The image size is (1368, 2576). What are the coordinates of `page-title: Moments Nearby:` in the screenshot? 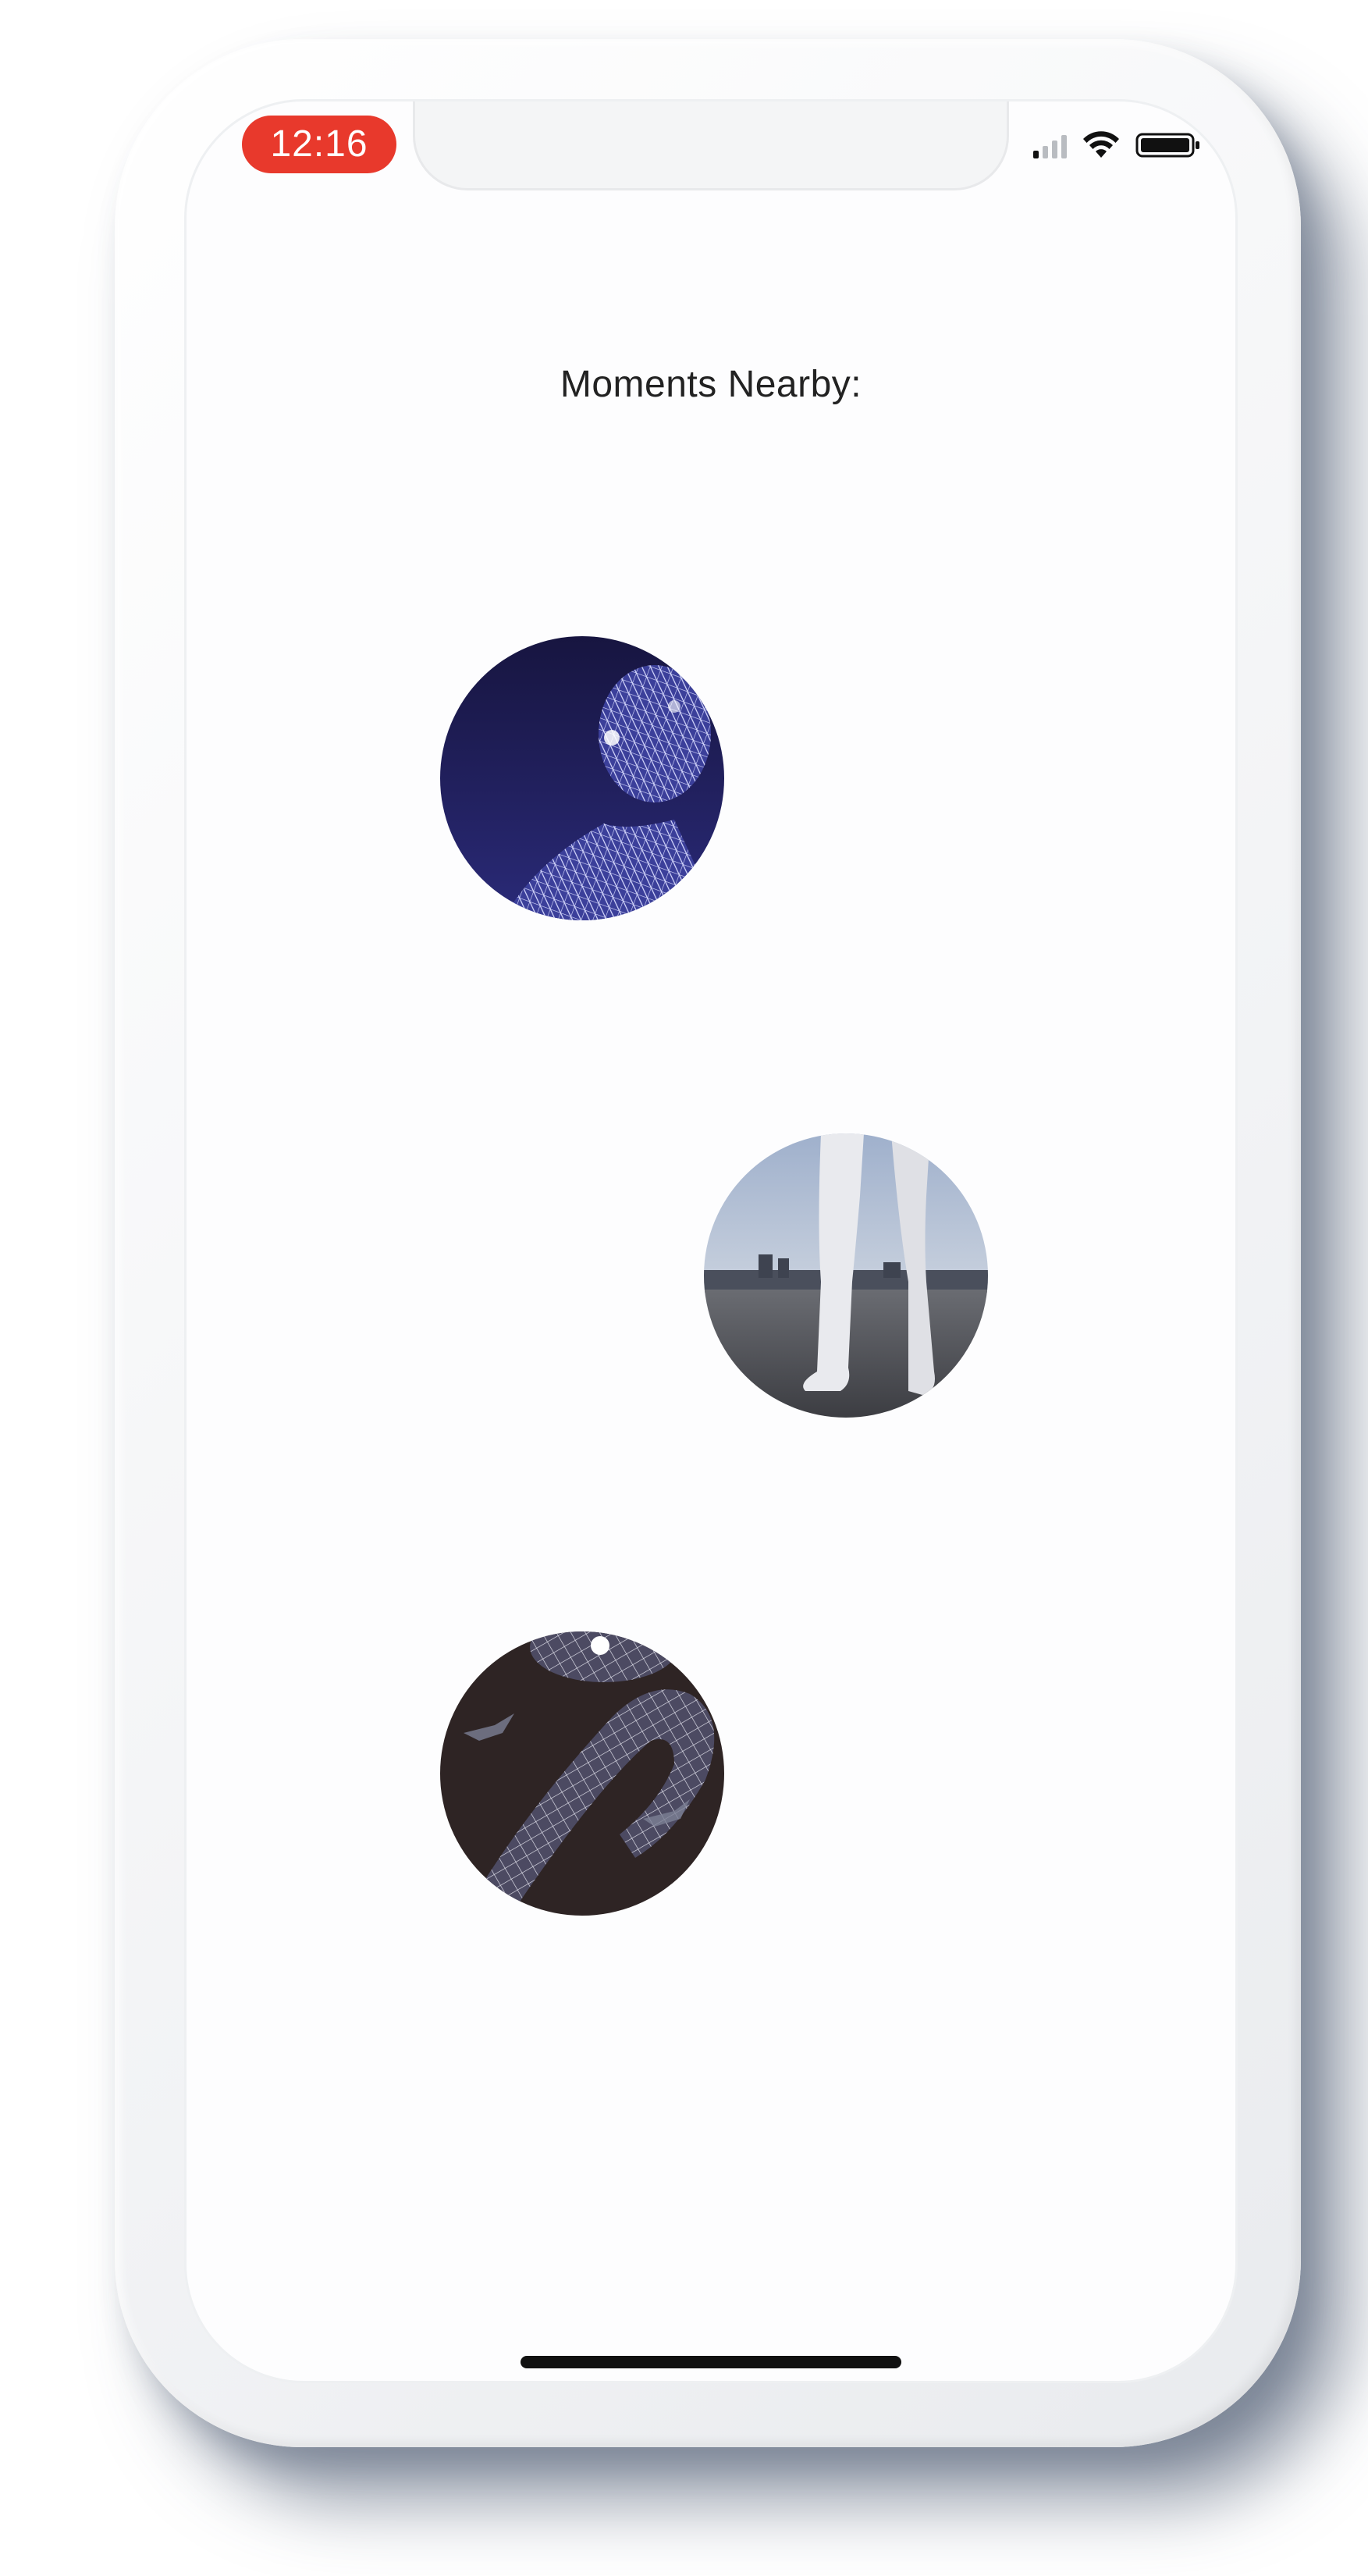 It's located at (711, 384).